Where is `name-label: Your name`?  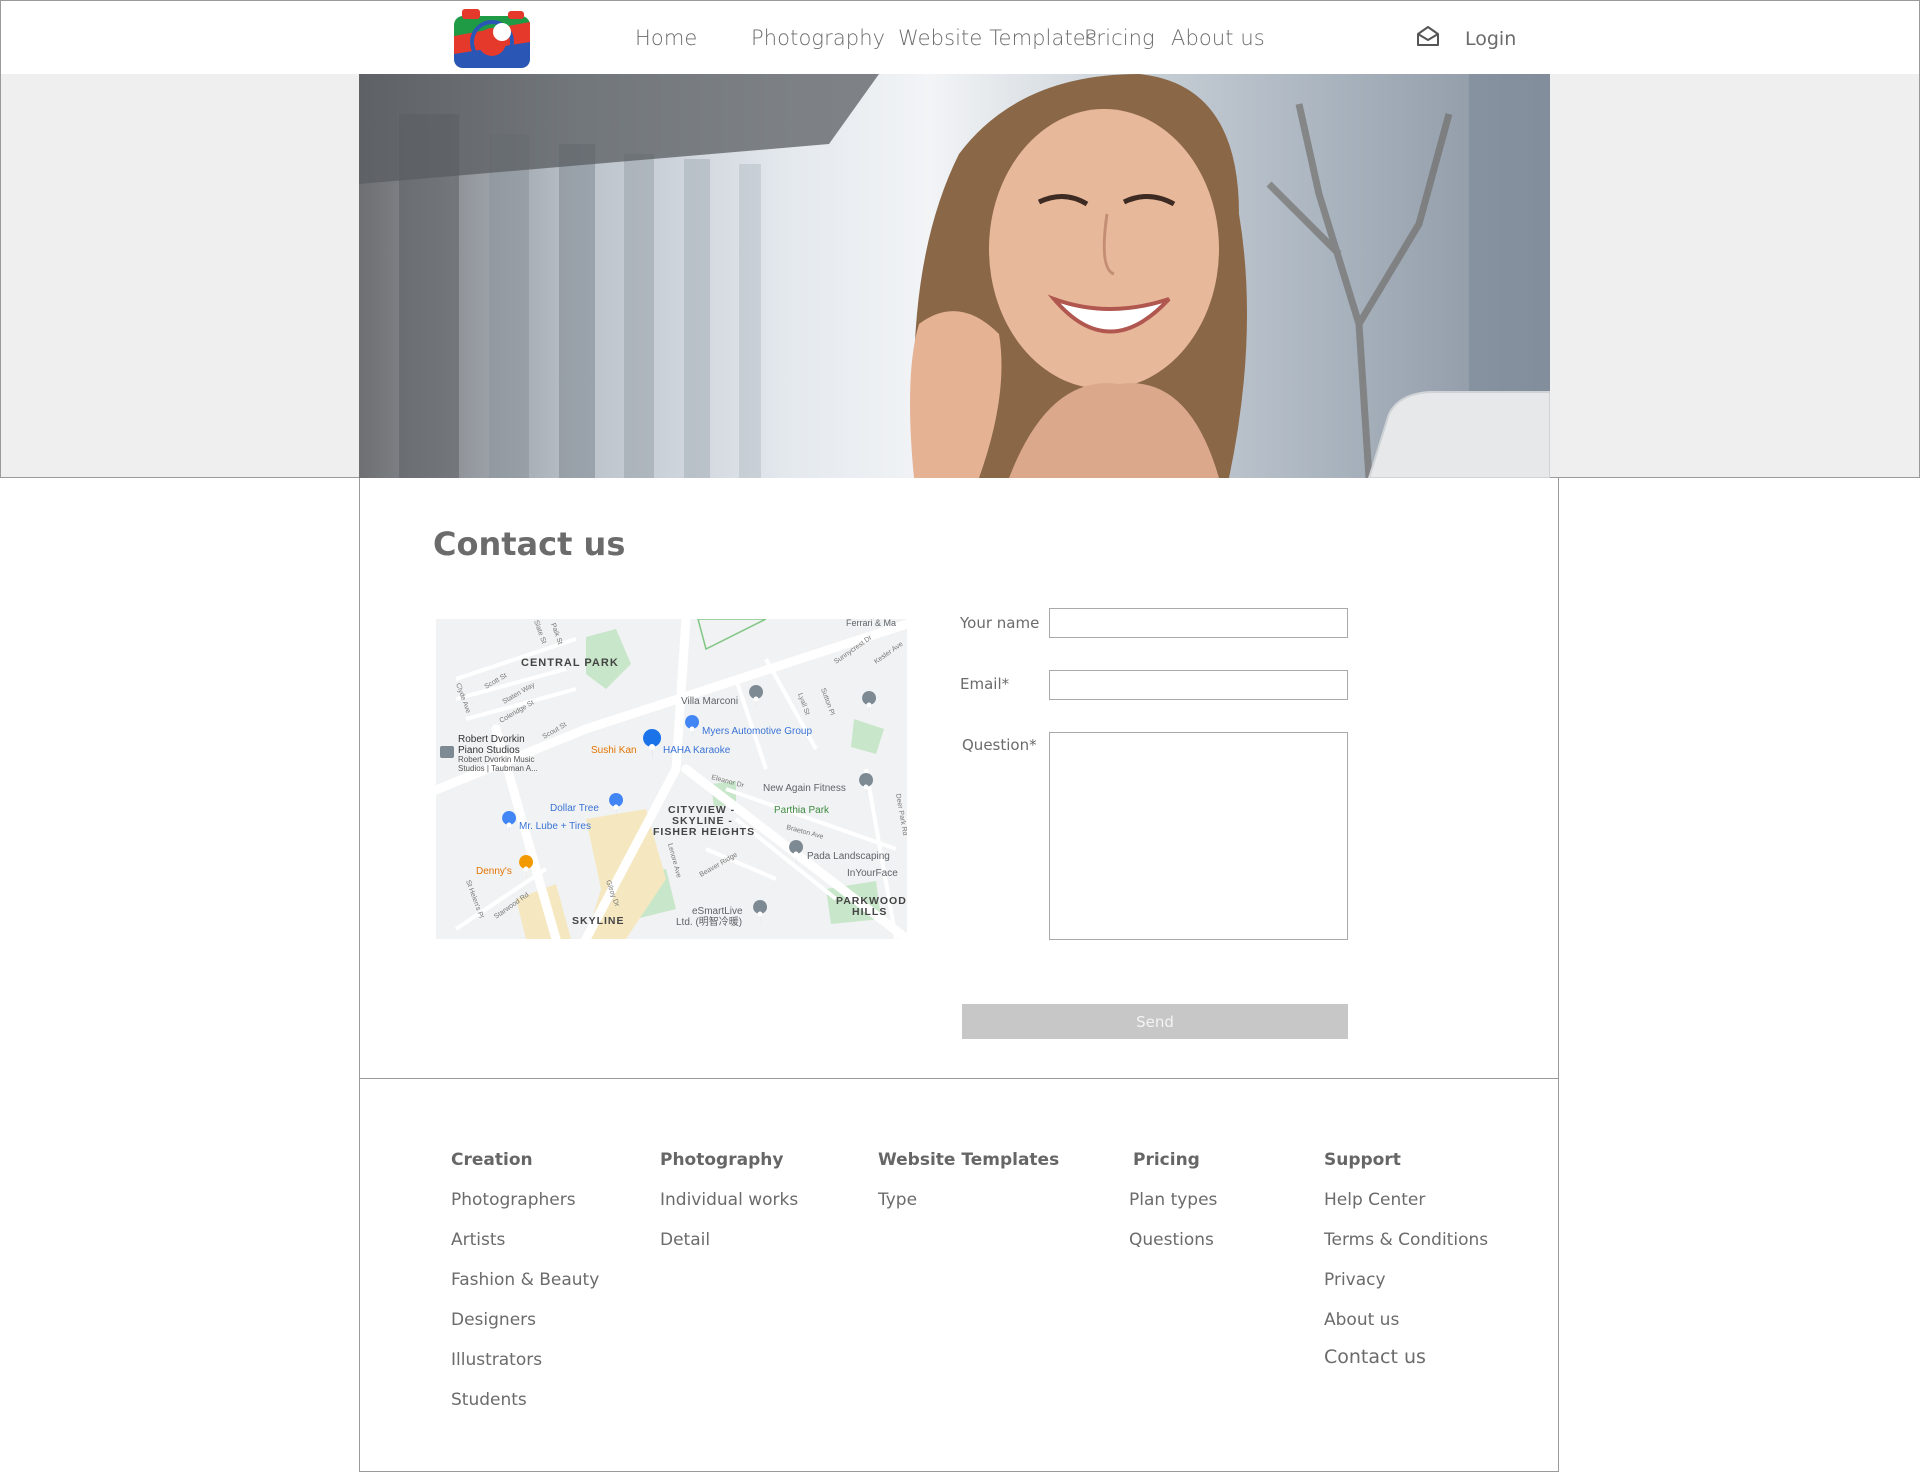 name-label: Your name is located at coordinates (1000, 623).